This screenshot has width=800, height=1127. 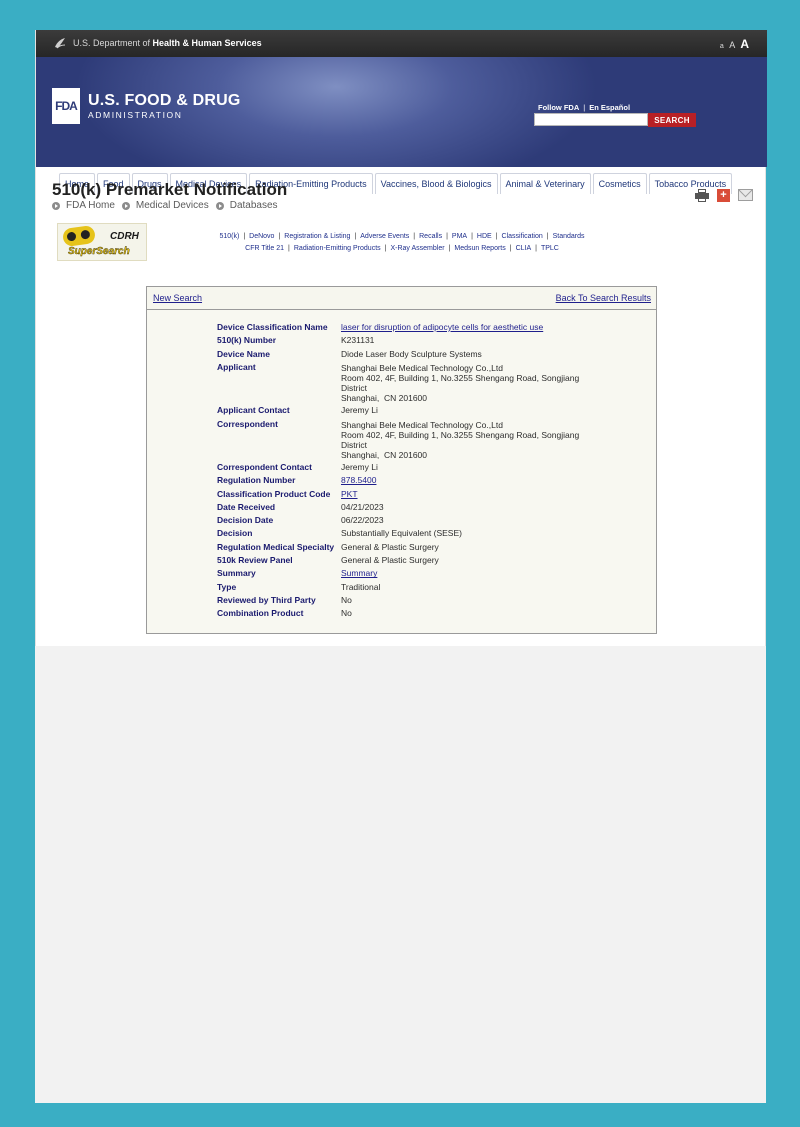 I want to click on link-hde: HDE, so click(x=484, y=236).